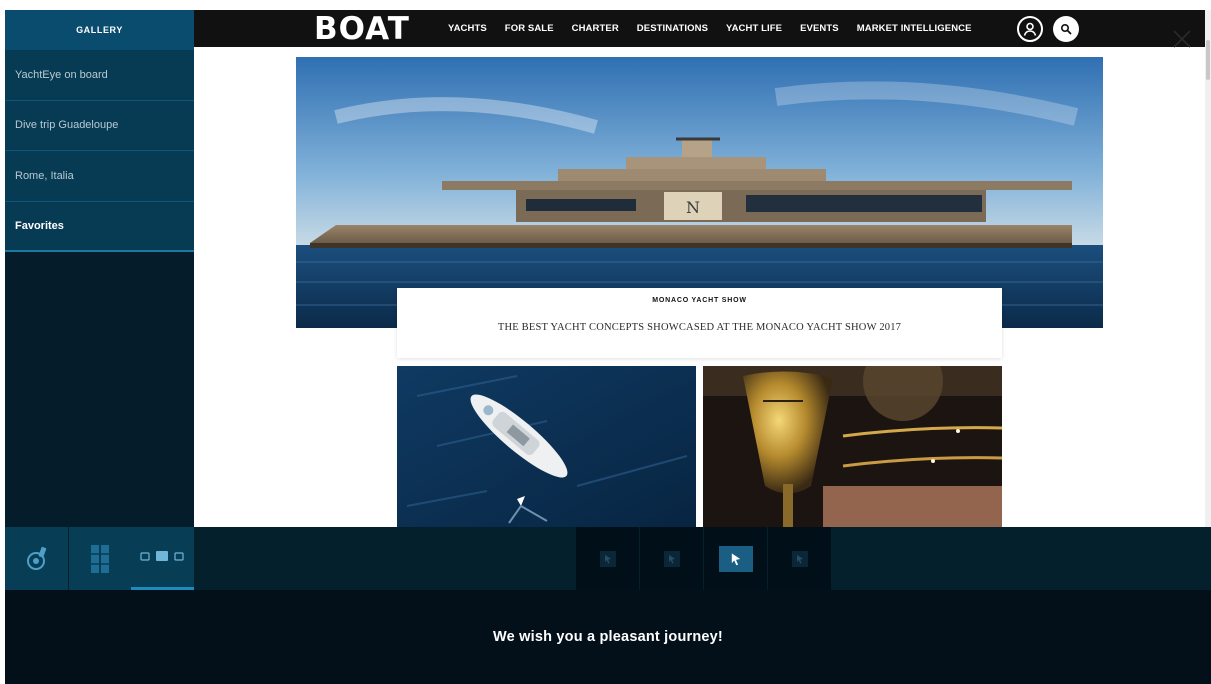  I want to click on nav-charter: CHARTER, so click(595, 28).